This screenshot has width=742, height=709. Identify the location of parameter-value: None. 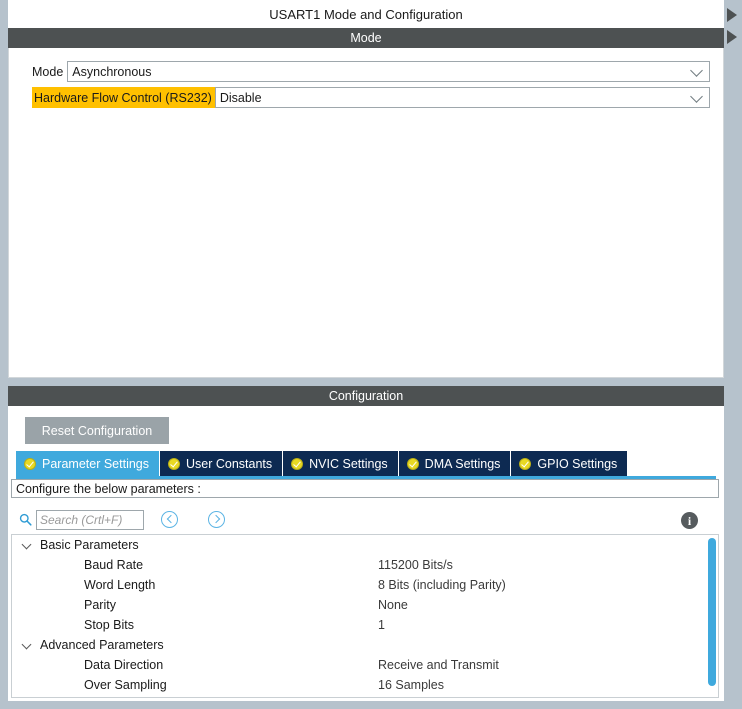
(393, 605).